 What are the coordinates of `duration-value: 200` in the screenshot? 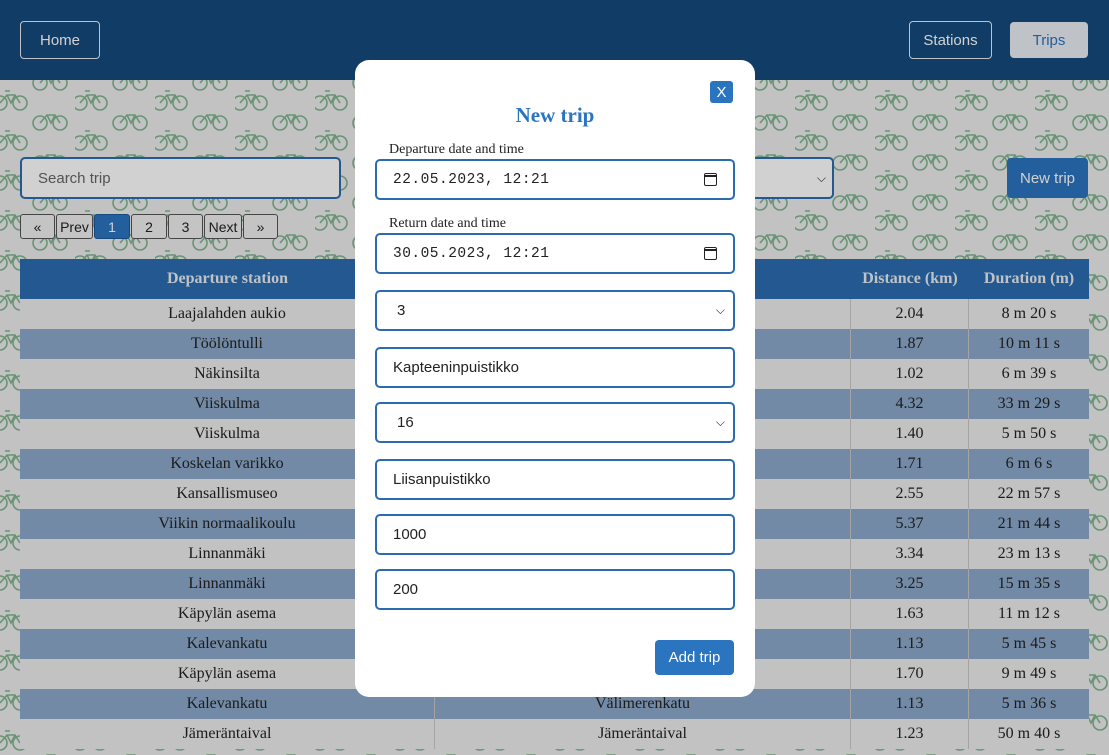 It's located at (406, 589).